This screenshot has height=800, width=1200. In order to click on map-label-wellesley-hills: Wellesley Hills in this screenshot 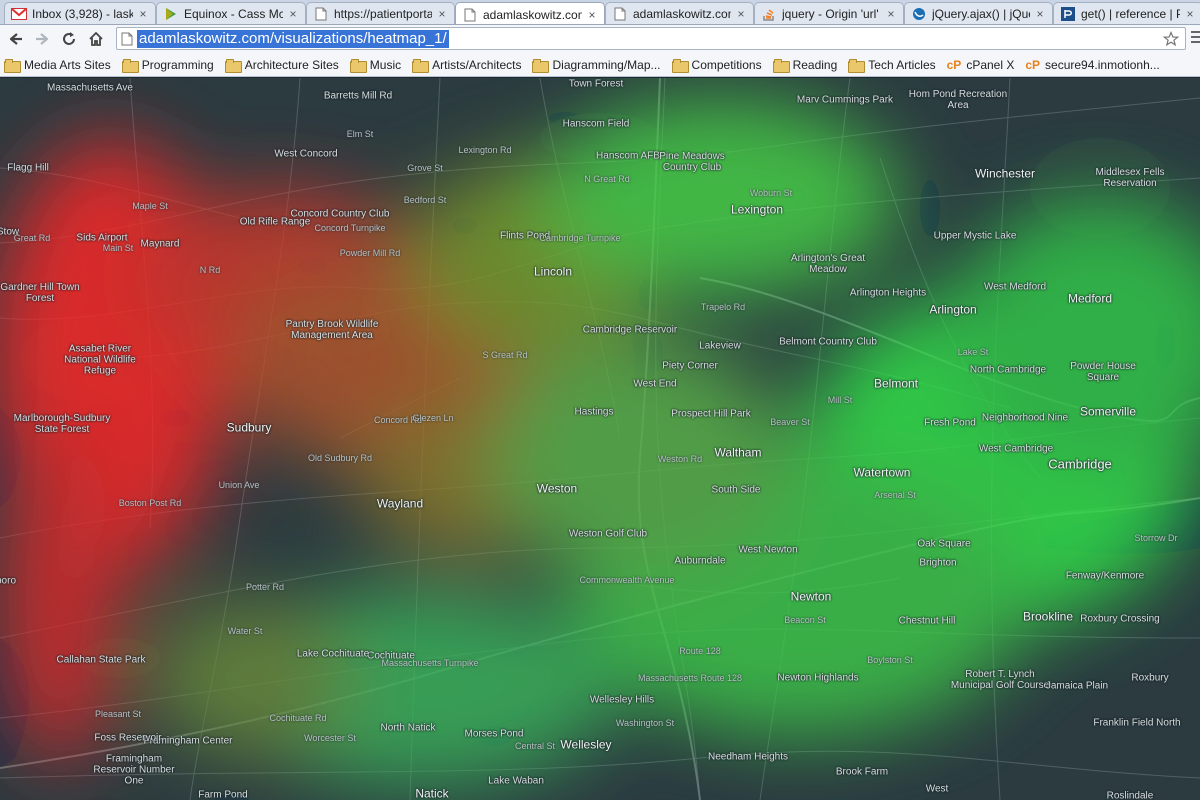, I will do `click(622, 700)`.